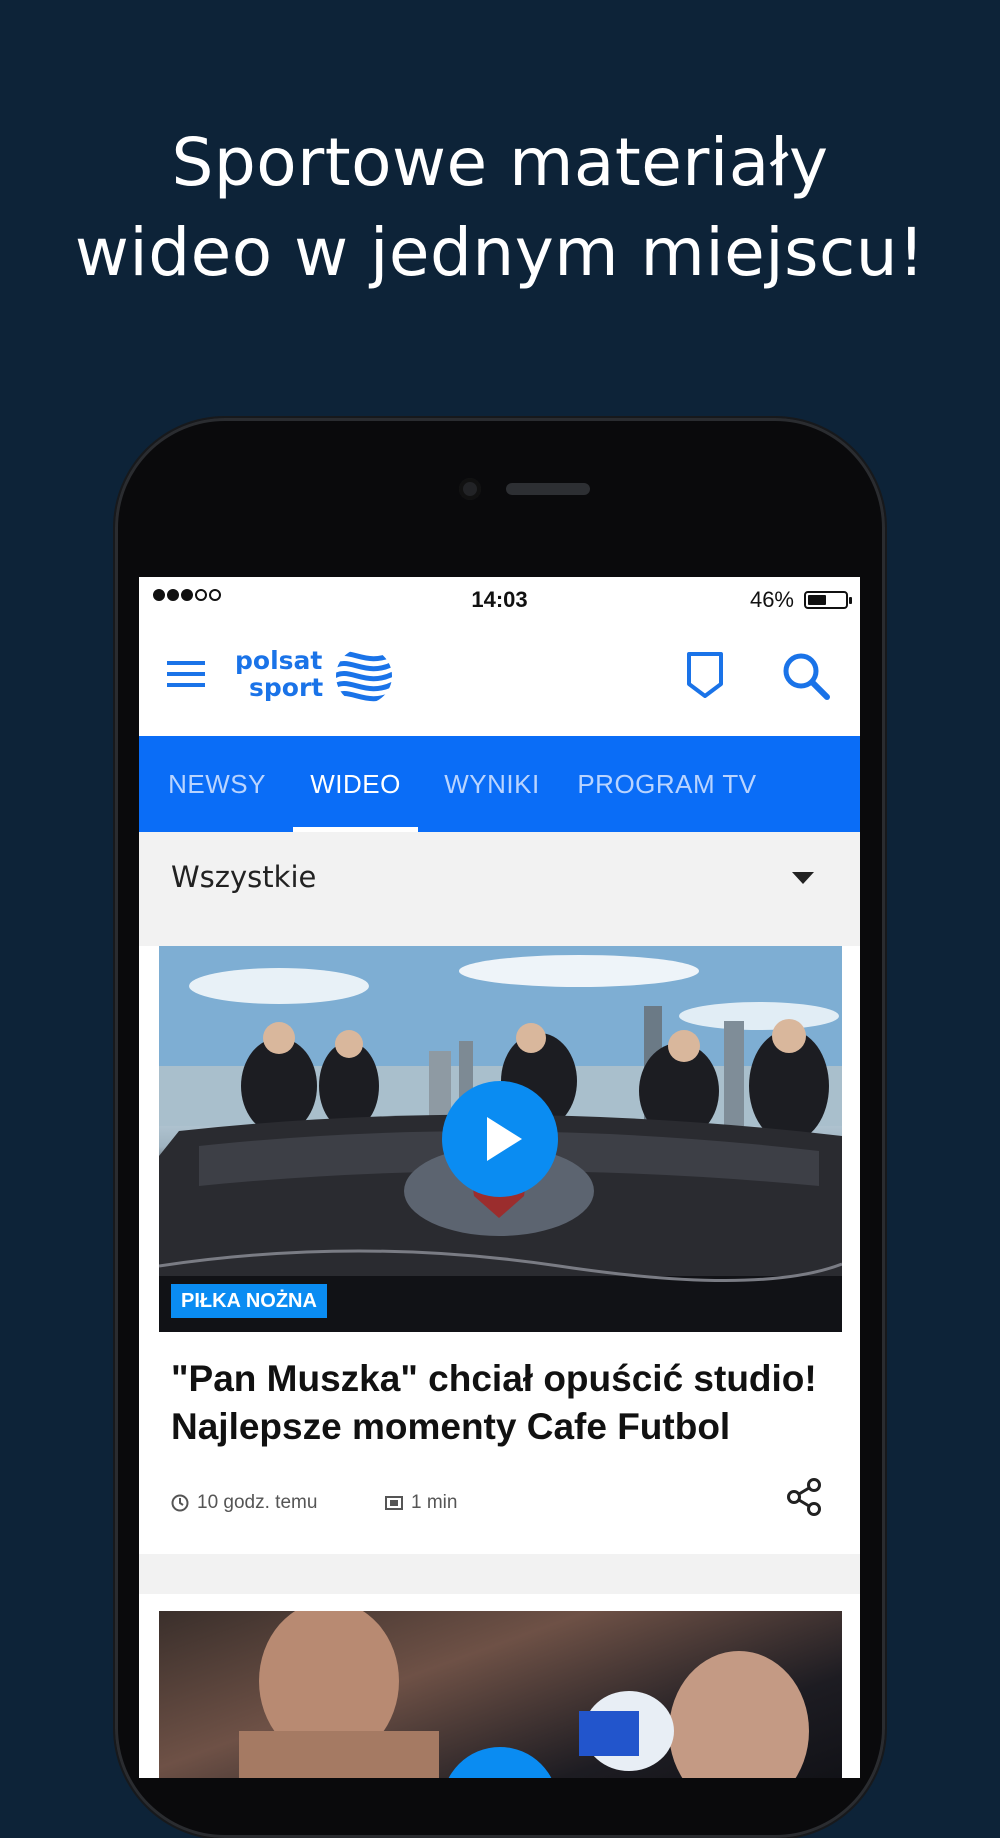 The height and width of the screenshot is (1838, 1000). I want to click on play-button, so click(500, 1139).